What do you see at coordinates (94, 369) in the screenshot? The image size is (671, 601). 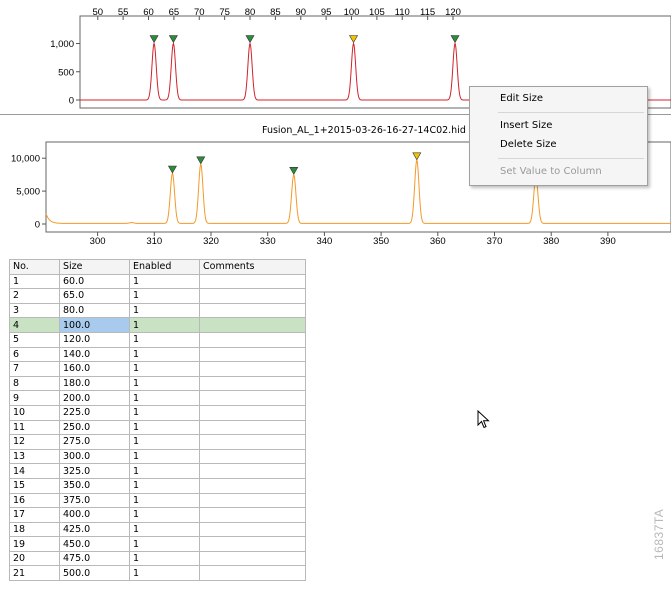 I see `size-cell: 160.0` at bounding box center [94, 369].